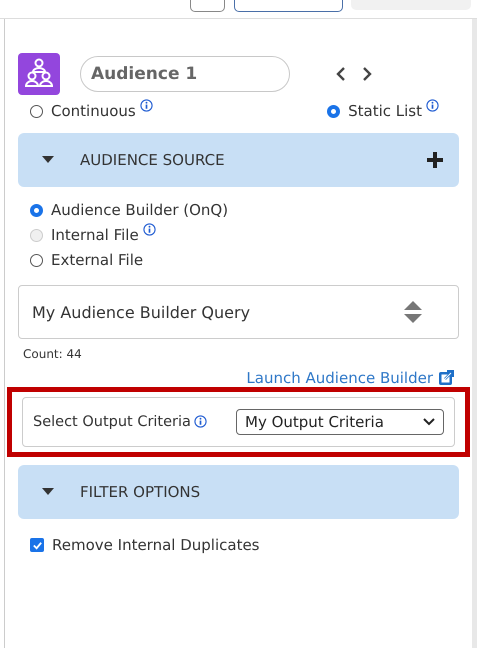 This screenshot has height=648, width=477. Describe the element at coordinates (435, 160) in the screenshot. I see `add-icon` at that location.